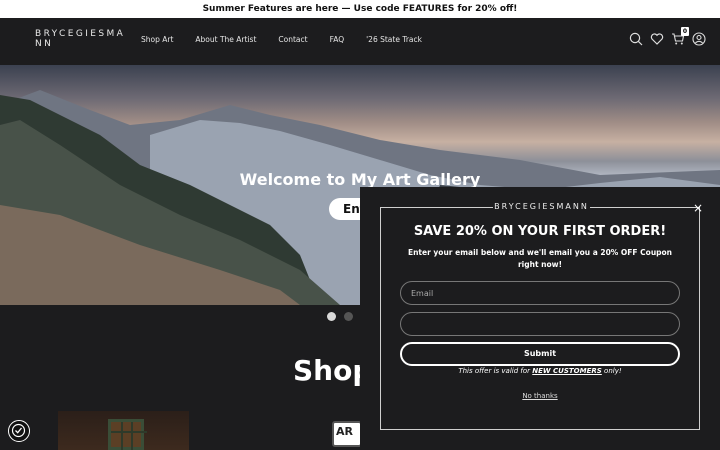 The image size is (720, 450). What do you see at coordinates (667, 36) in the screenshot?
I see `header-icons: 0` at bounding box center [667, 36].